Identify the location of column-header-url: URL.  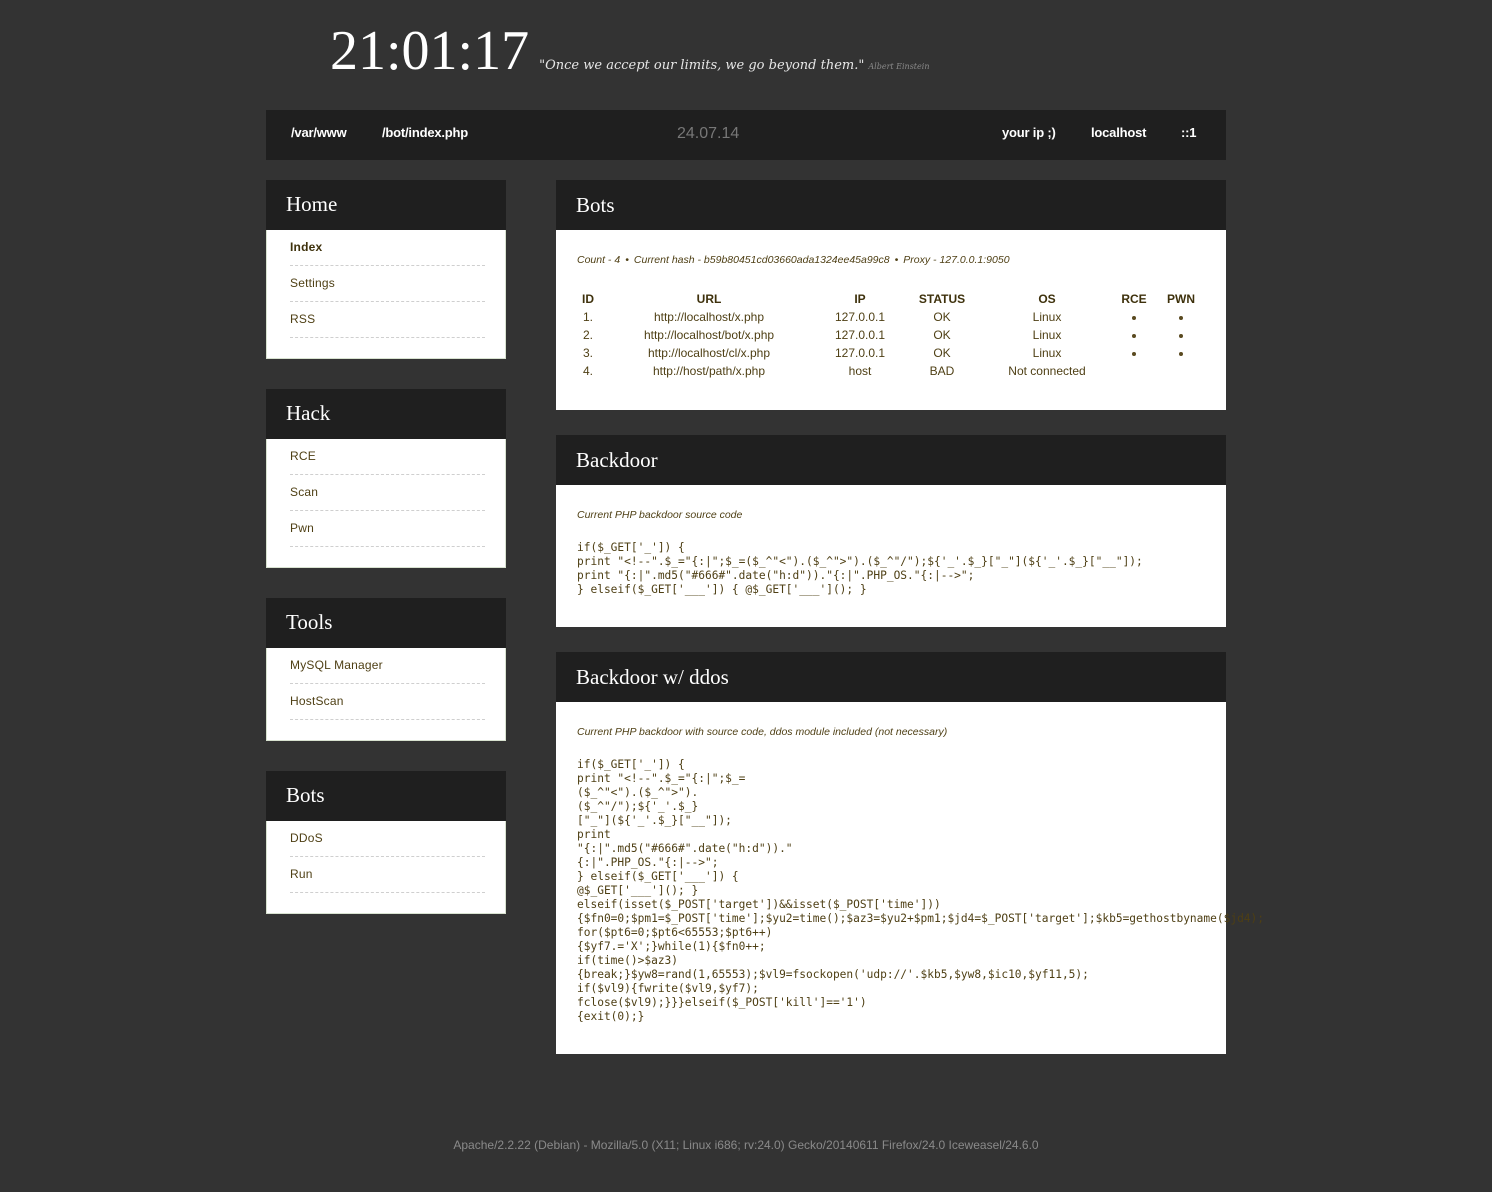
(709, 299).